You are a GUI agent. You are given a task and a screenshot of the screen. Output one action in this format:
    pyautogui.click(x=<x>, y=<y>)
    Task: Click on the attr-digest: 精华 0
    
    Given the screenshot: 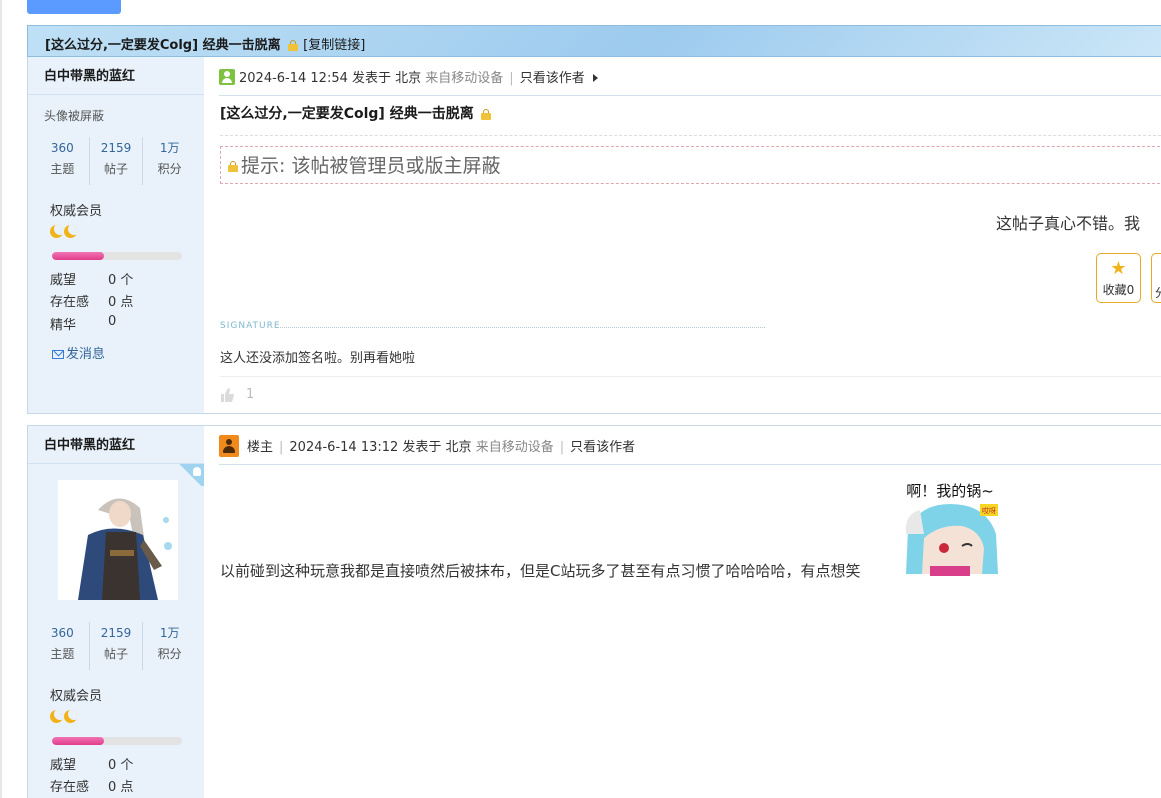 What is the action you would take?
    pyautogui.click(x=83, y=323)
    